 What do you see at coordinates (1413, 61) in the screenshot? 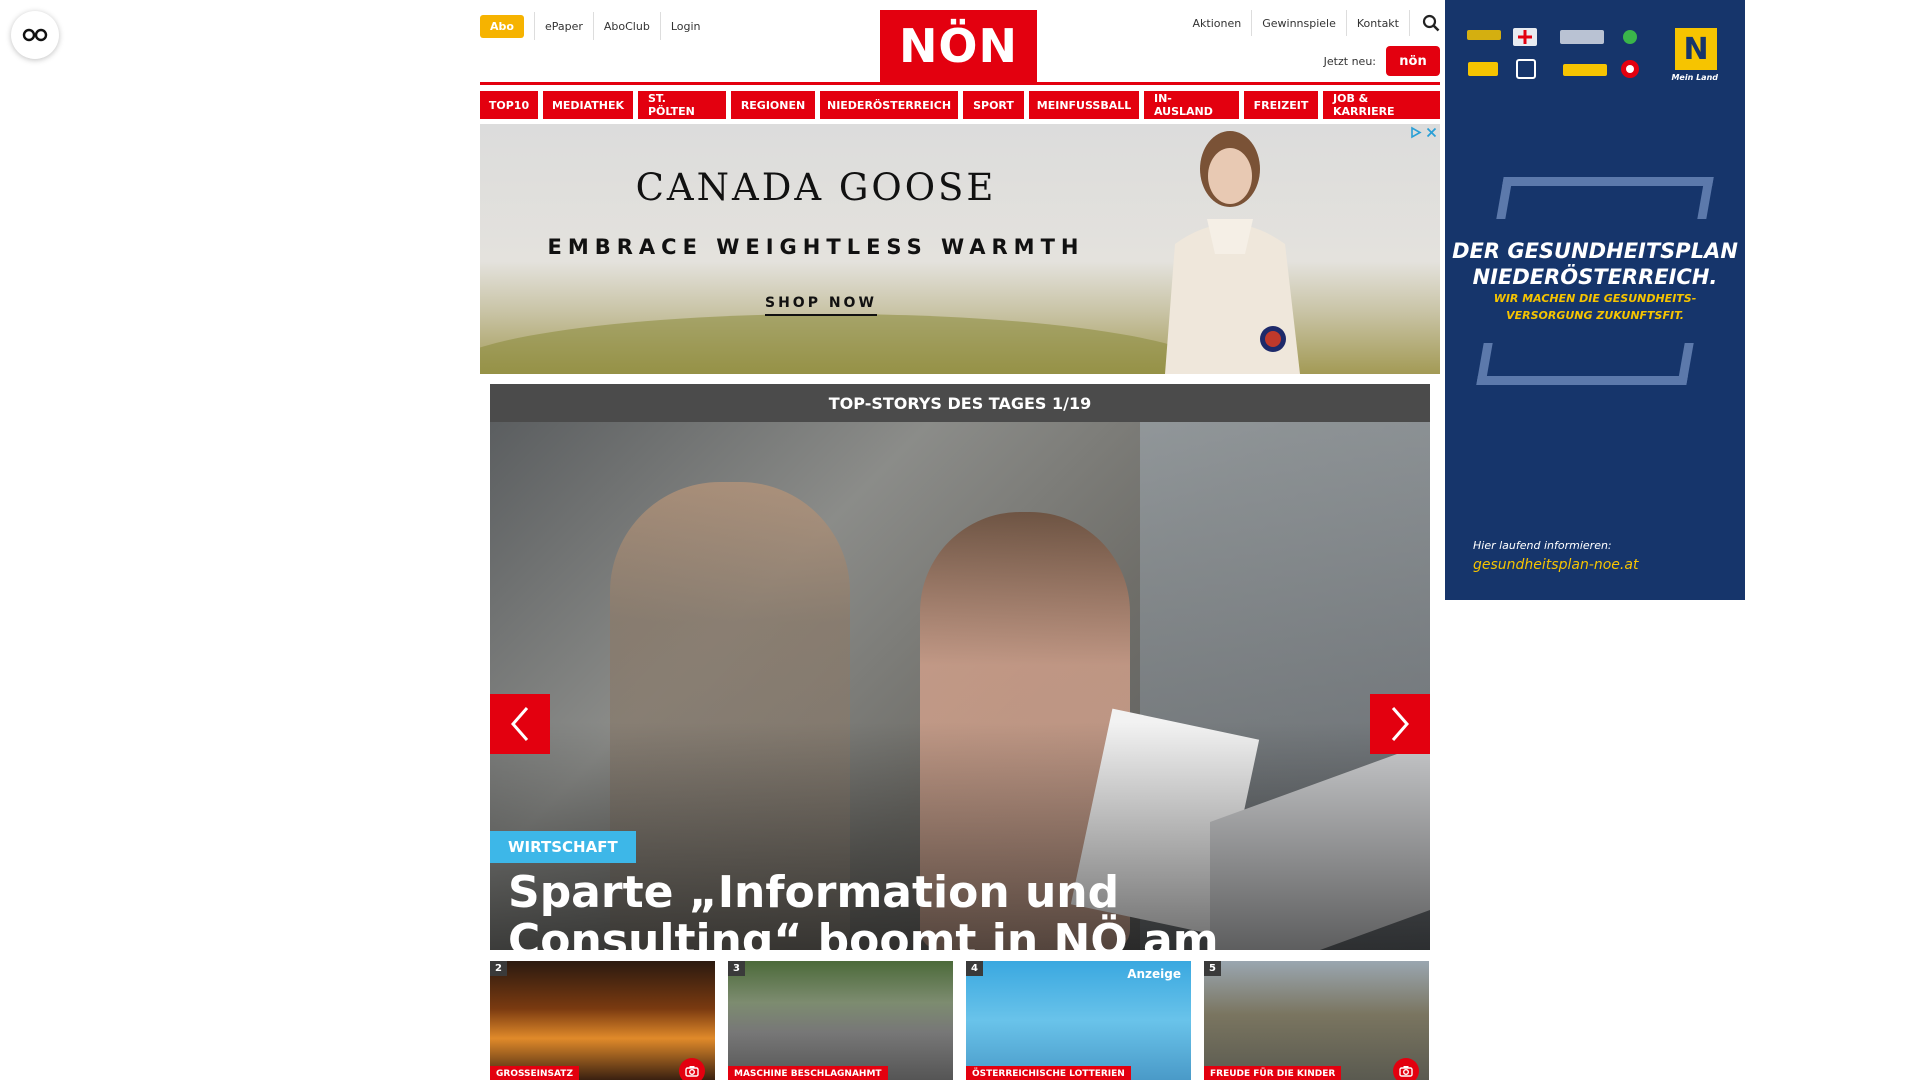
I see `jetzt-neu-logo: nön` at bounding box center [1413, 61].